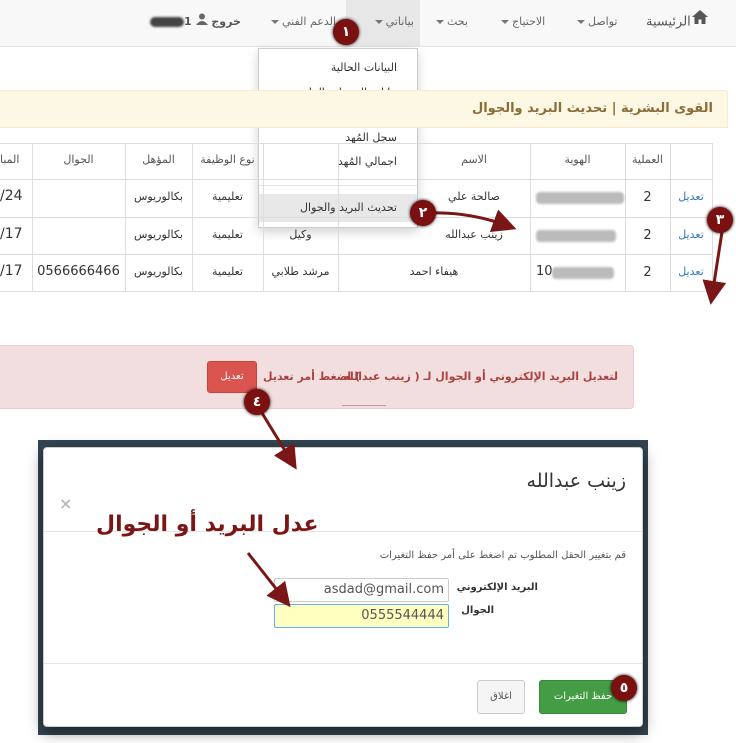 The width and height of the screenshot is (736, 743). What do you see at coordinates (624, 688) in the screenshot?
I see `step-badge-5: ٥` at bounding box center [624, 688].